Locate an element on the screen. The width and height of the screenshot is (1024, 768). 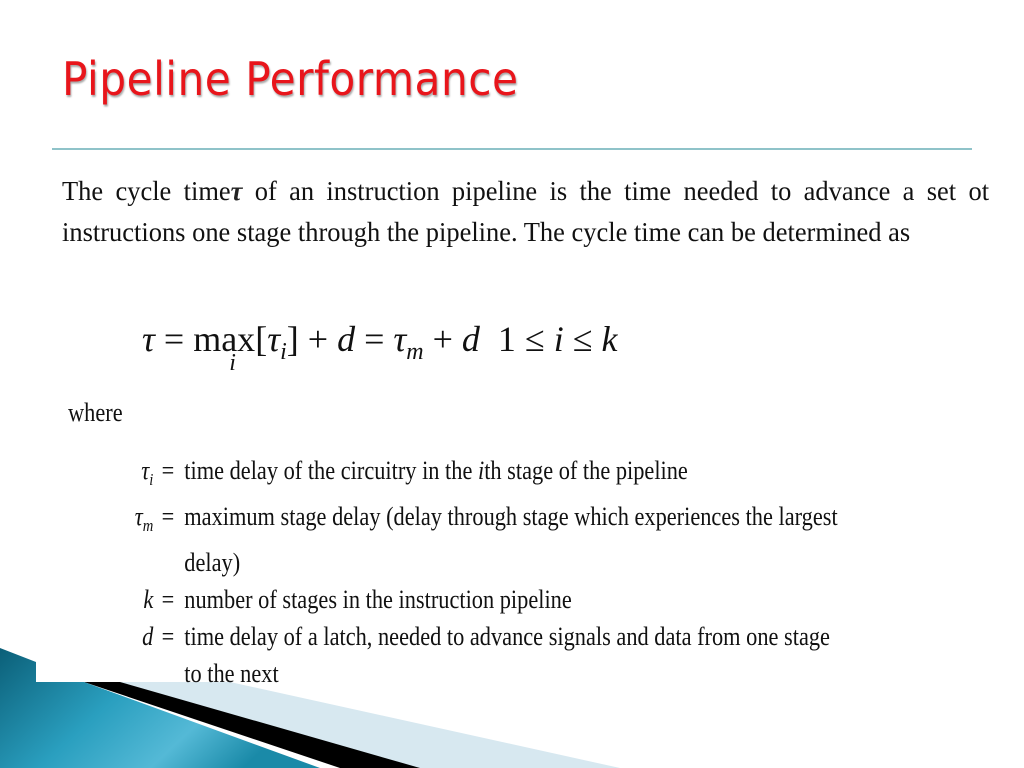
formula-bracket-close: ] is located at coordinates (292, 339).